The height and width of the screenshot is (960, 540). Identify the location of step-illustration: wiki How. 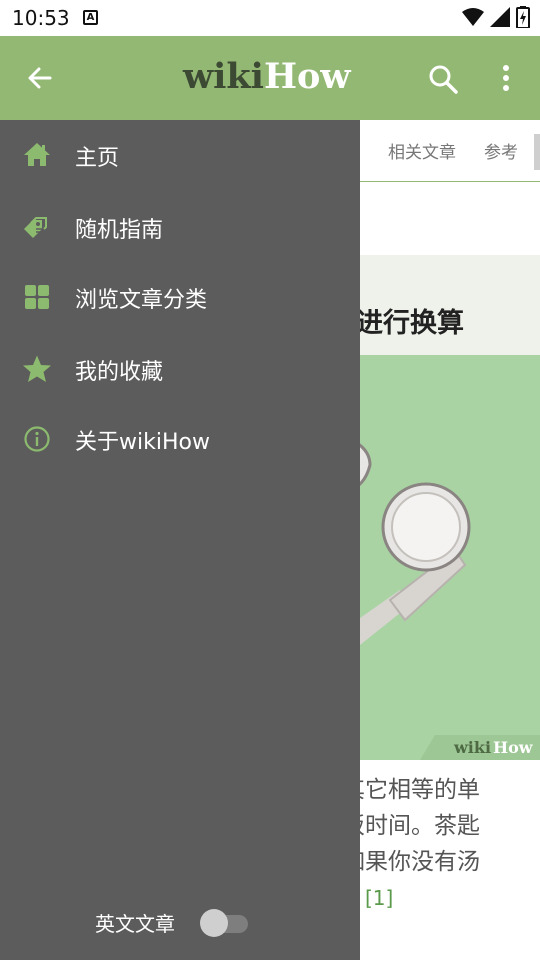
(450, 557).